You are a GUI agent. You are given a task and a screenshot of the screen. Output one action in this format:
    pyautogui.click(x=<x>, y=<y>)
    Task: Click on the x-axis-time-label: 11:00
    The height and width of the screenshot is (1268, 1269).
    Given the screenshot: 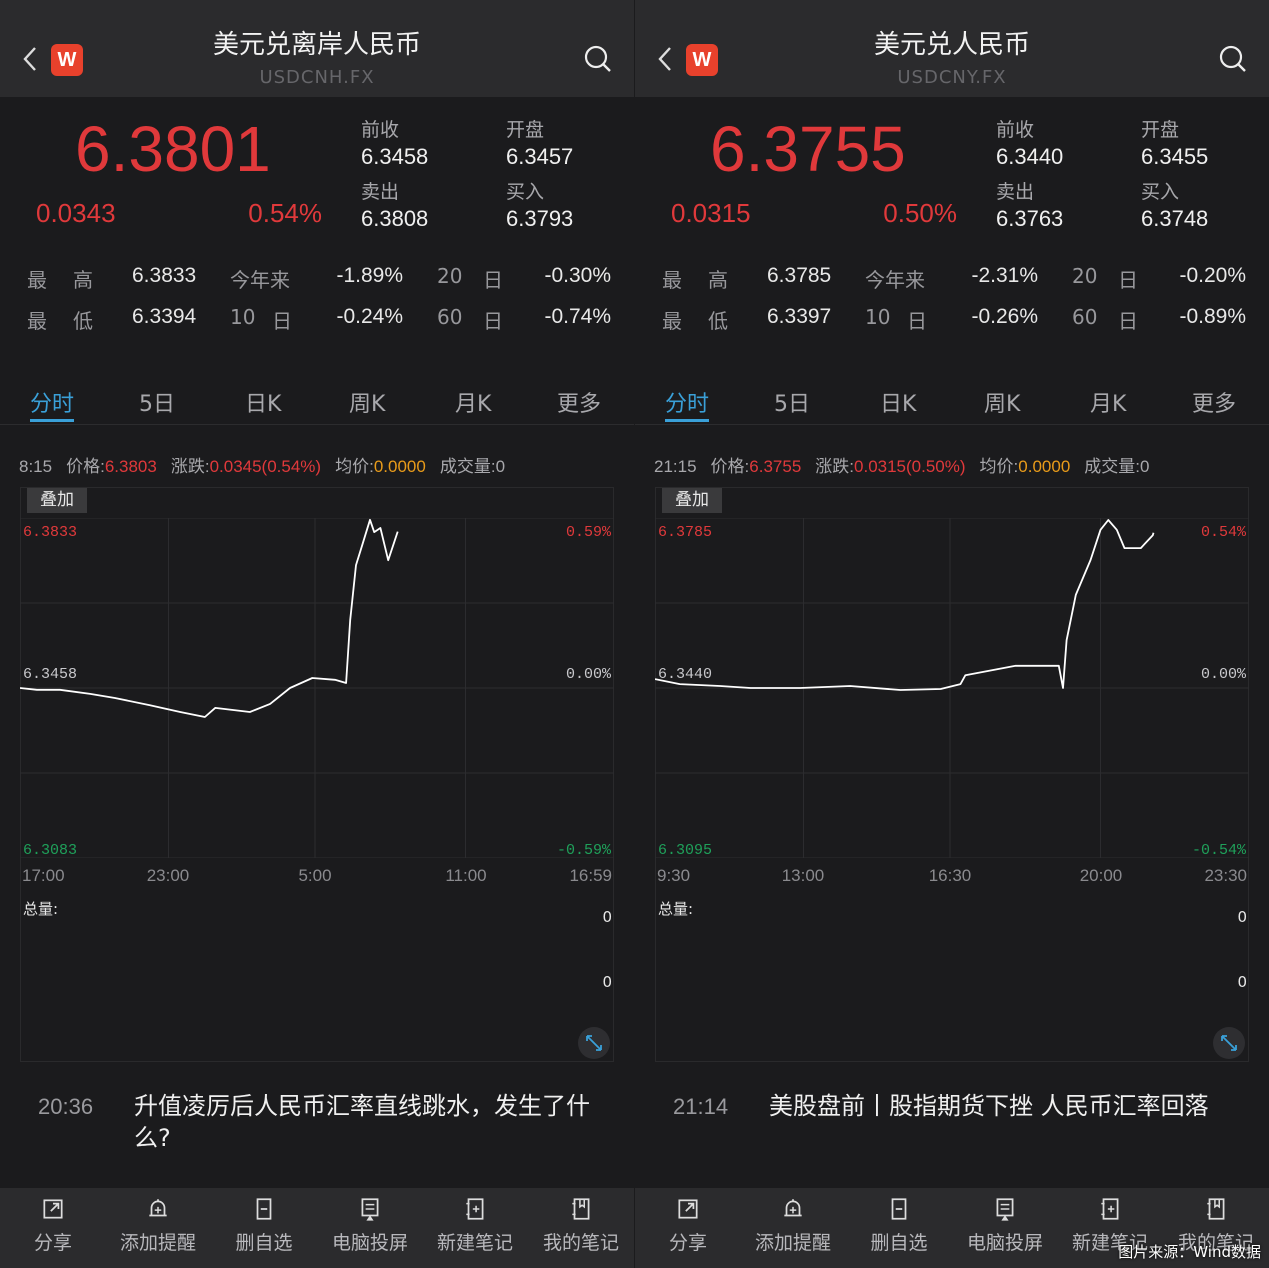 What is the action you would take?
    pyautogui.click(x=466, y=875)
    